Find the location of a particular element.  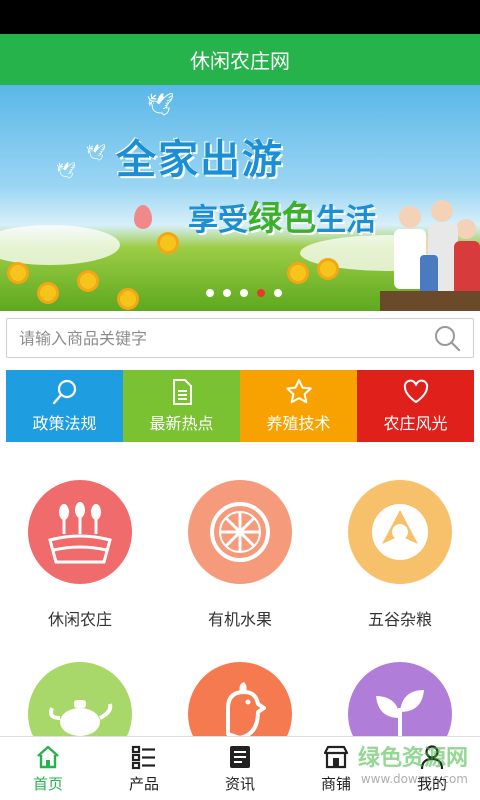

orange-slice-icon is located at coordinates (240, 532).